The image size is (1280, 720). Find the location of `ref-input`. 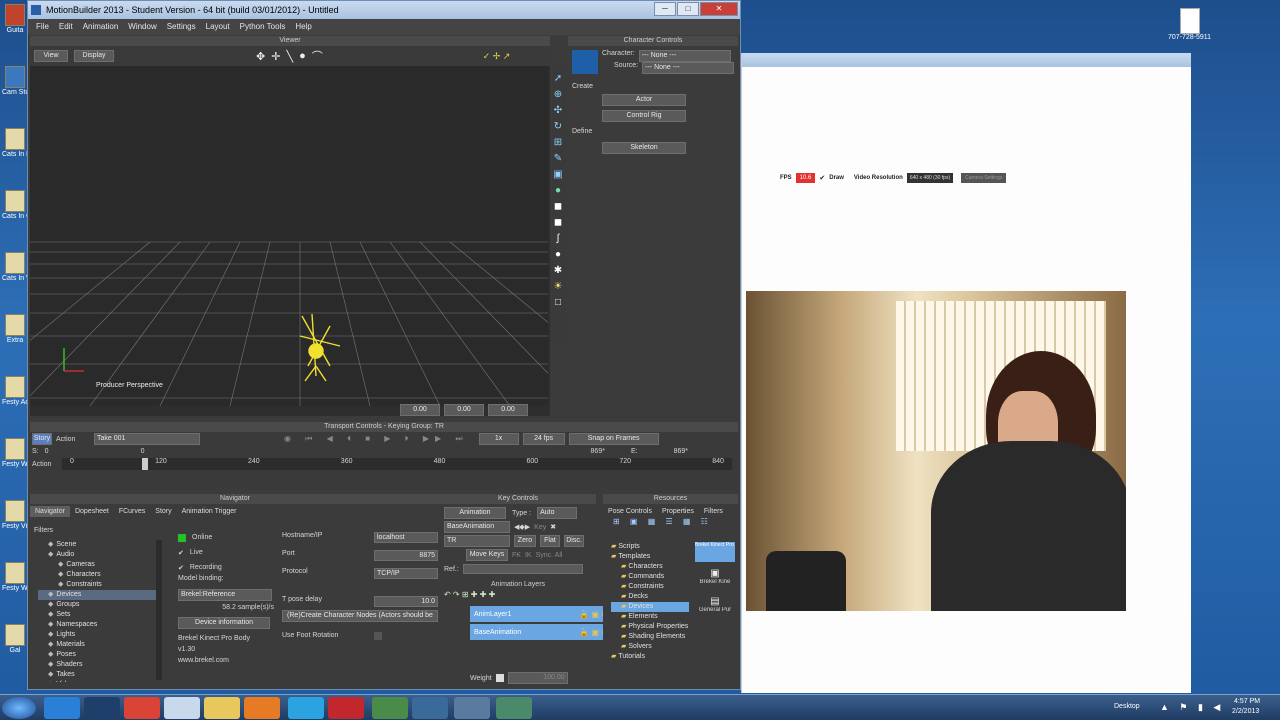

ref-input is located at coordinates (522, 569).